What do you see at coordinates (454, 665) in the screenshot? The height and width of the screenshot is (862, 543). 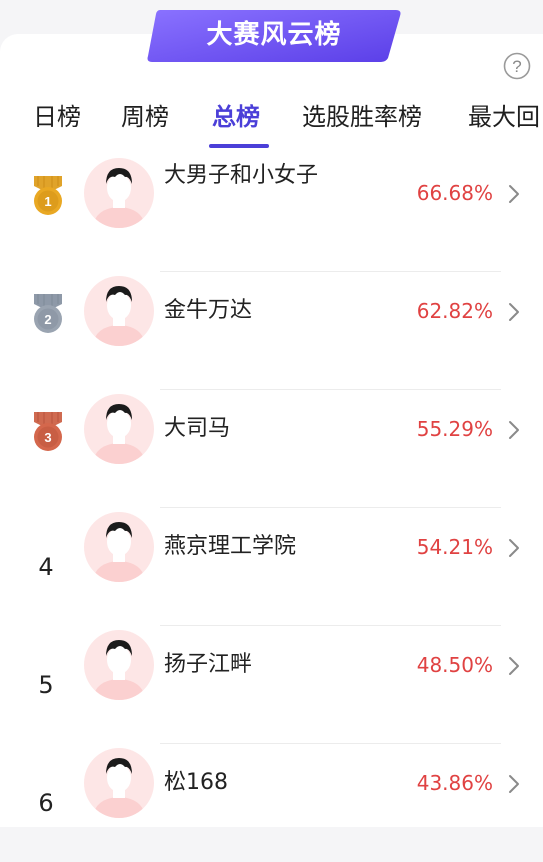 I see `win-rate-percent: 48.50%` at bounding box center [454, 665].